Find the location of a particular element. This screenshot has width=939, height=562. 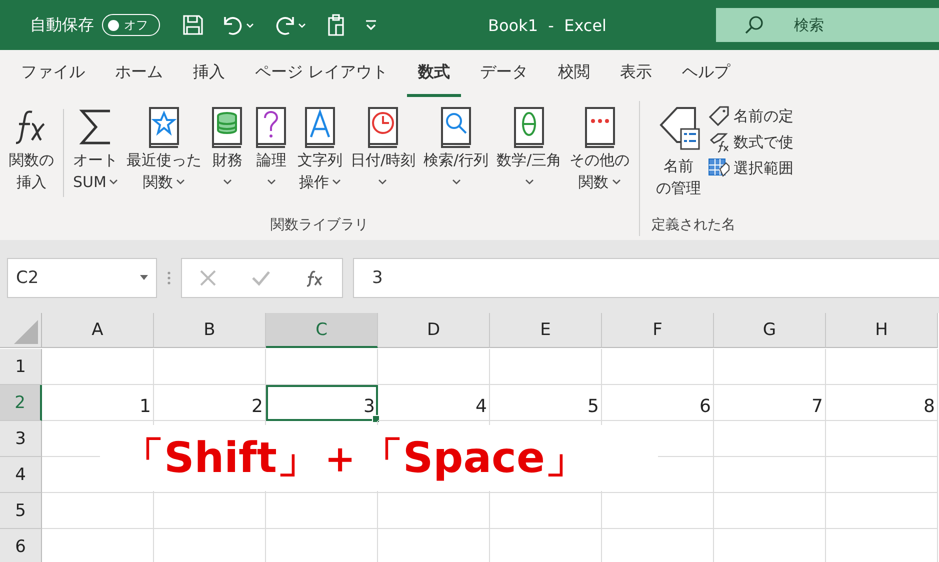

ribbon-tab: データ is located at coordinates (504, 73).